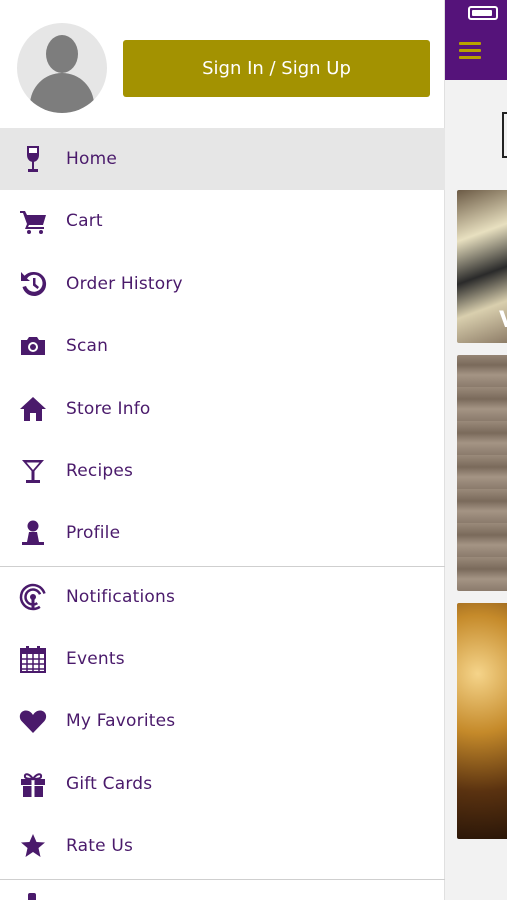 The height and width of the screenshot is (900, 507). What do you see at coordinates (33, 846) in the screenshot?
I see `star-icon` at bounding box center [33, 846].